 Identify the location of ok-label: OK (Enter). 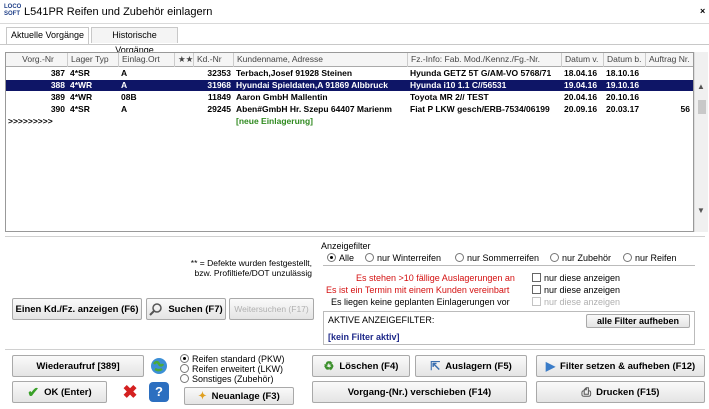
(68, 392).